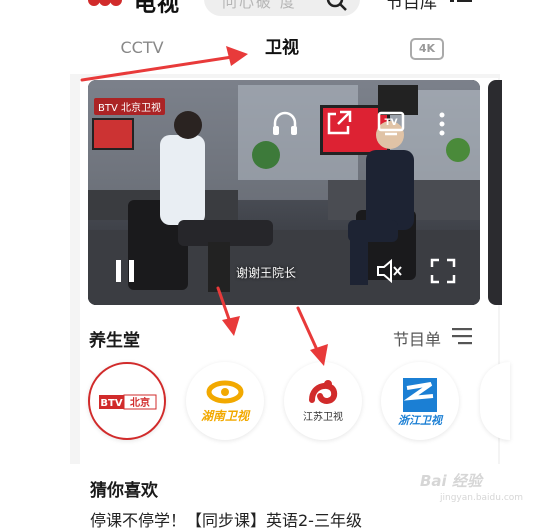 The height and width of the screenshot is (531, 548). I want to click on tab-4k: 4K, so click(427, 49).